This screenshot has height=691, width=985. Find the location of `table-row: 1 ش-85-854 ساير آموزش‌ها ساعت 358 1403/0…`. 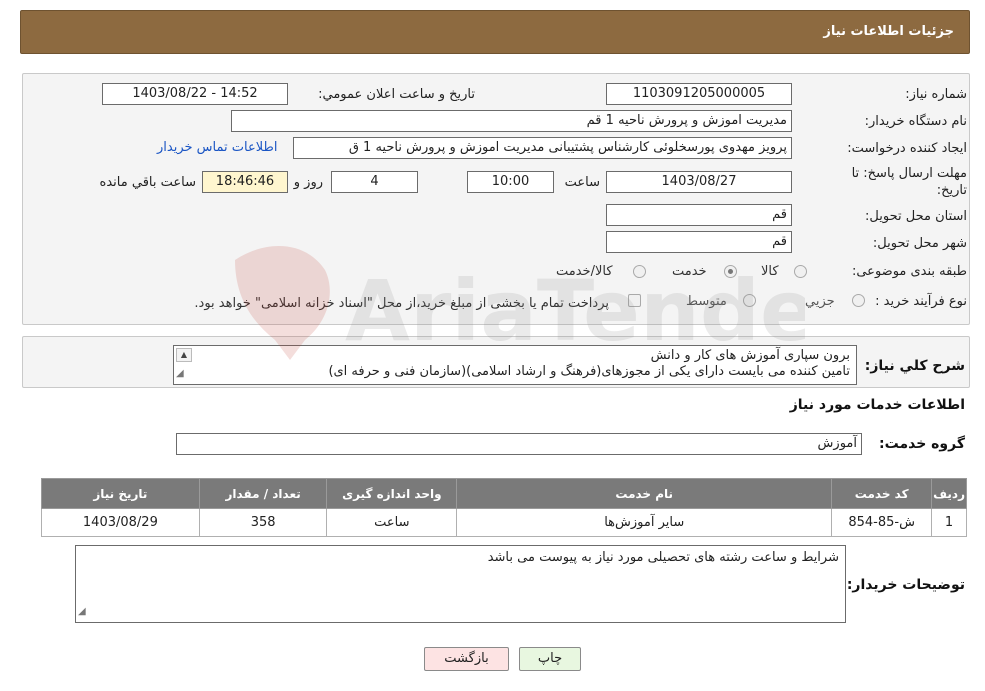

table-row: 1 ش-85-854 ساير آموزش‌ها ساعت 358 1403/0… is located at coordinates (504, 522).